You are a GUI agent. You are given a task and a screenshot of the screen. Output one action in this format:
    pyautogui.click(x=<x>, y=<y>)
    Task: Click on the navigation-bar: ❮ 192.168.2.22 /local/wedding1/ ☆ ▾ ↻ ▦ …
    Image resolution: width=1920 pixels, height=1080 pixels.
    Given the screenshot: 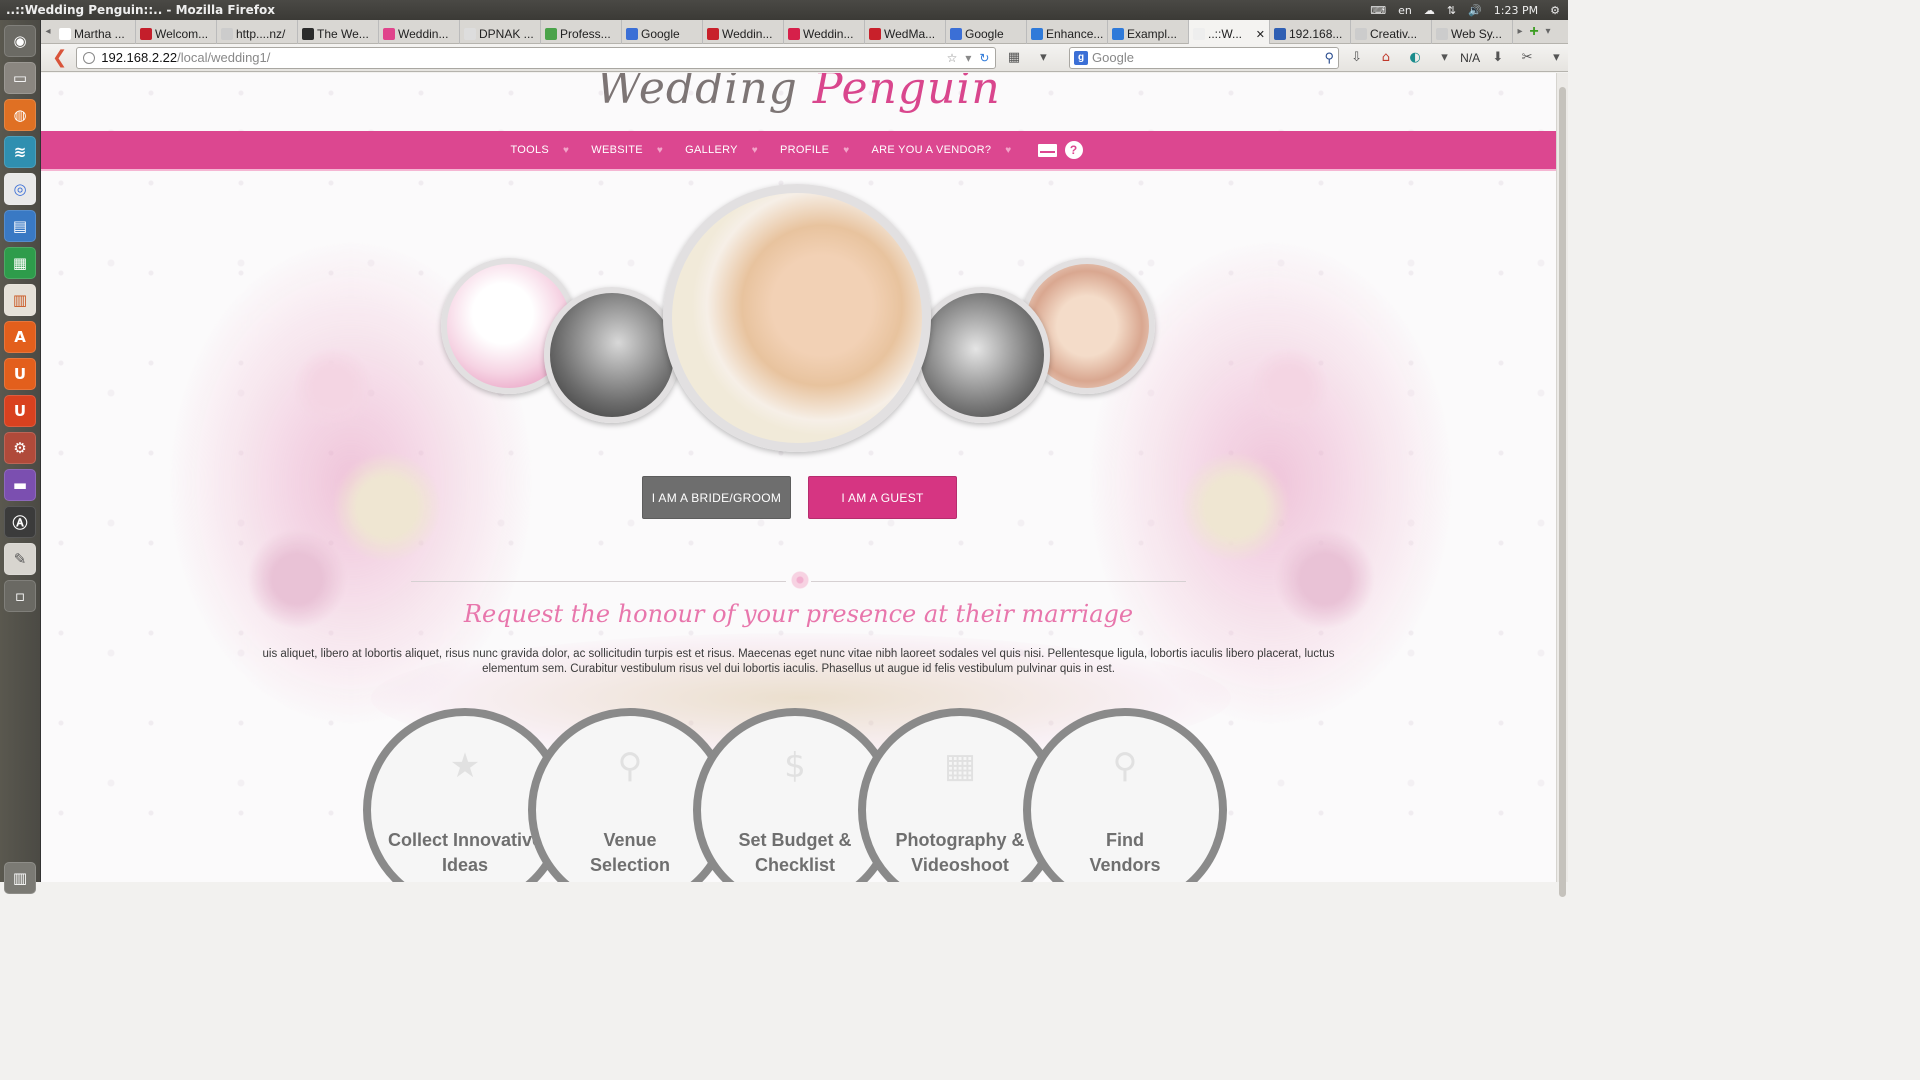 What is the action you would take?
    pyautogui.click(x=804, y=58)
    